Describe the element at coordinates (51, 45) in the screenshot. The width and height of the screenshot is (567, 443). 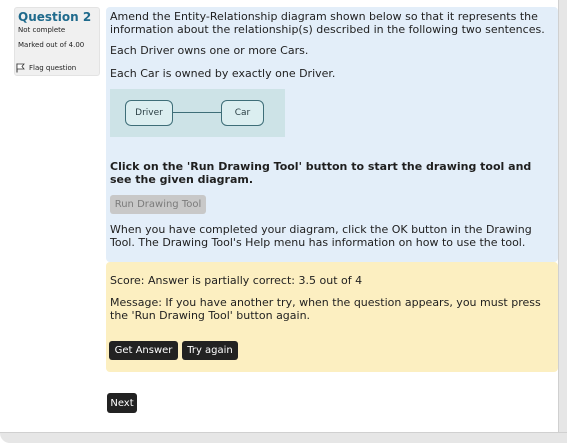
I see `question-grade: Marked out of 4.00` at that location.